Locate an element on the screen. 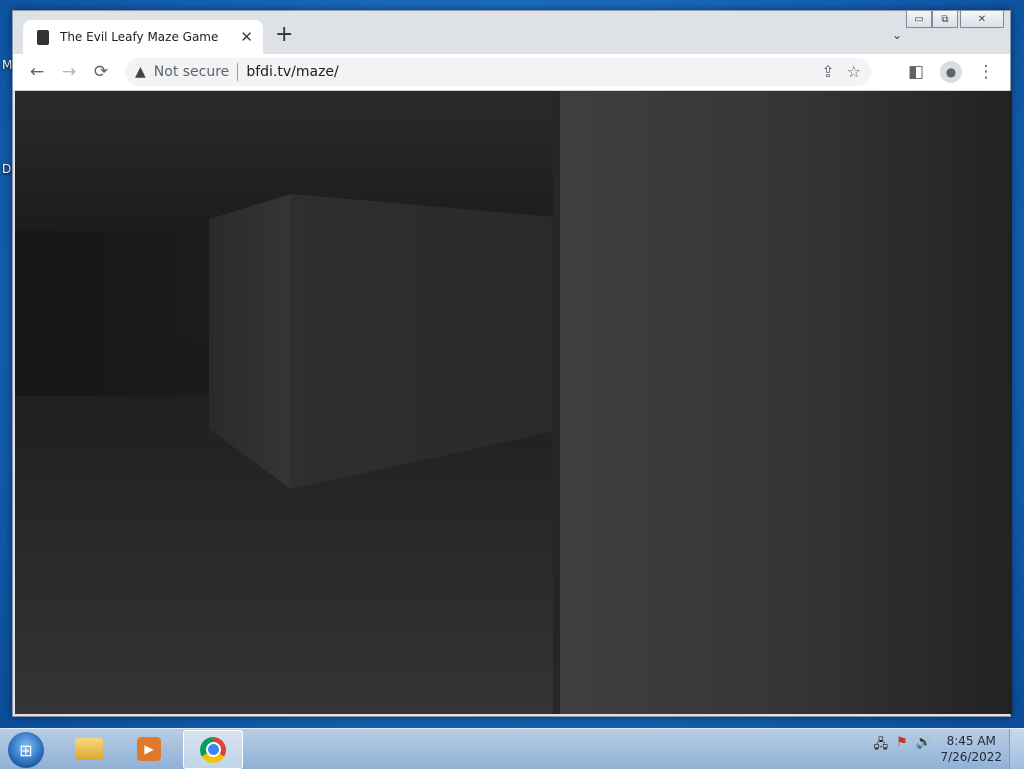  start-button: ⊞ is located at coordinates (26, 750).